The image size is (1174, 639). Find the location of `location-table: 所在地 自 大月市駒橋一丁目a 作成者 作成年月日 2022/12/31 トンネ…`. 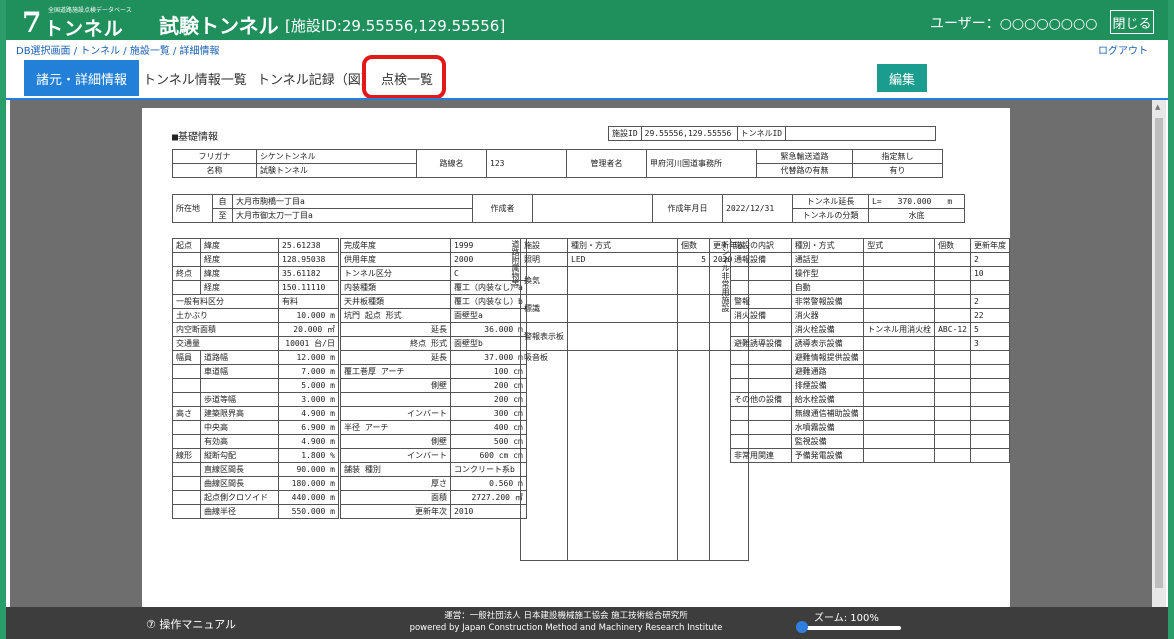

location-table: 所在地 自 大月市駒橋一丁目a 作成者 作成年月日 2022/12/31 トンネ… is located at coordinates (568, 208).